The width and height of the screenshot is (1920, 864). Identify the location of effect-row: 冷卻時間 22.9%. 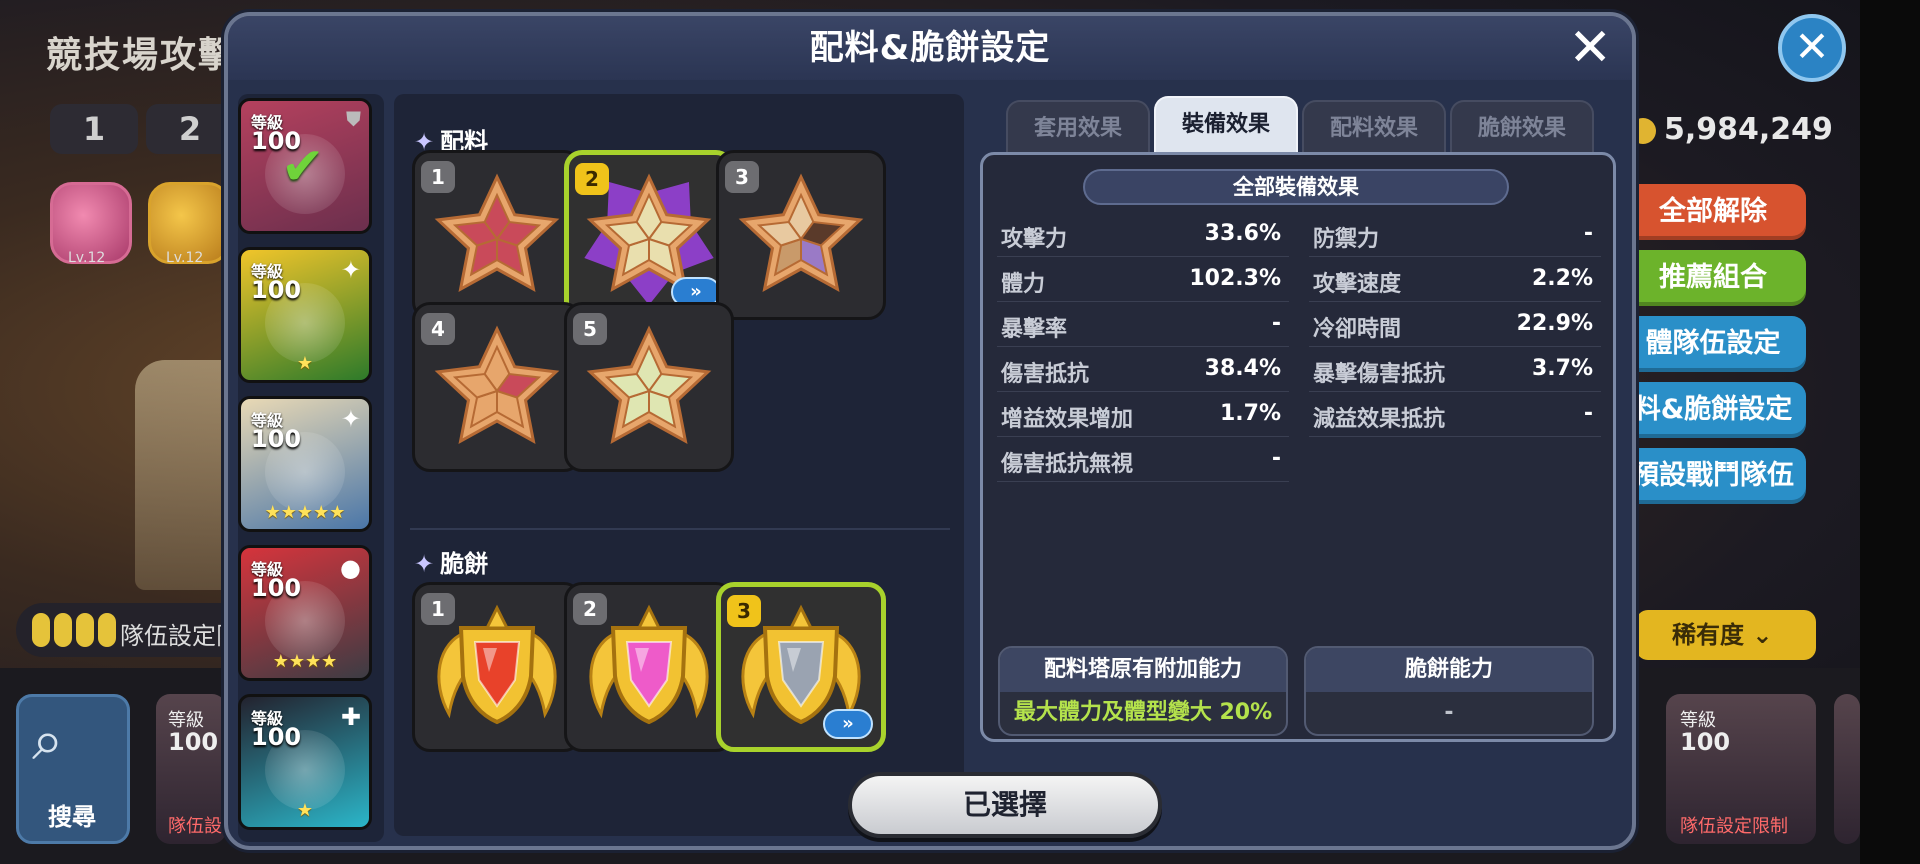
(1455, 325).